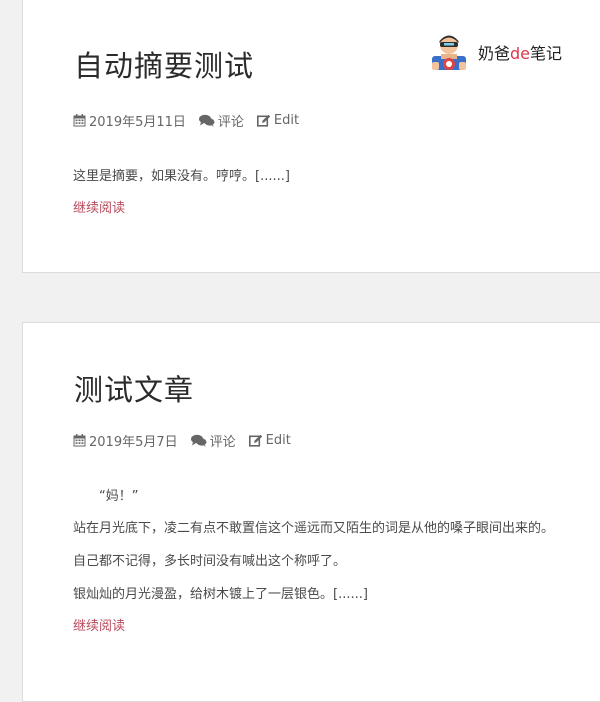  I want to click on avatar-logo-icon, so click(449, 52).